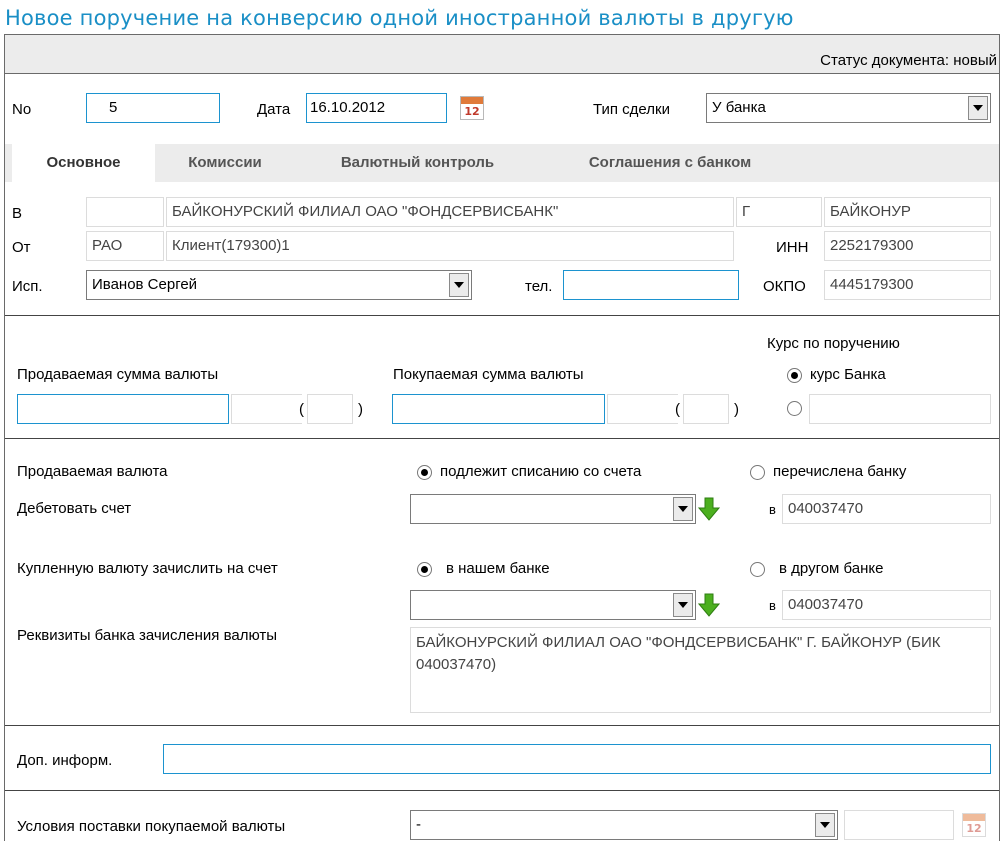 The width and height of the screenshot is (1003, 841). Describe the element at coordinates (125, 246) in the screenshot. I see `from-code: РАО` at that location.